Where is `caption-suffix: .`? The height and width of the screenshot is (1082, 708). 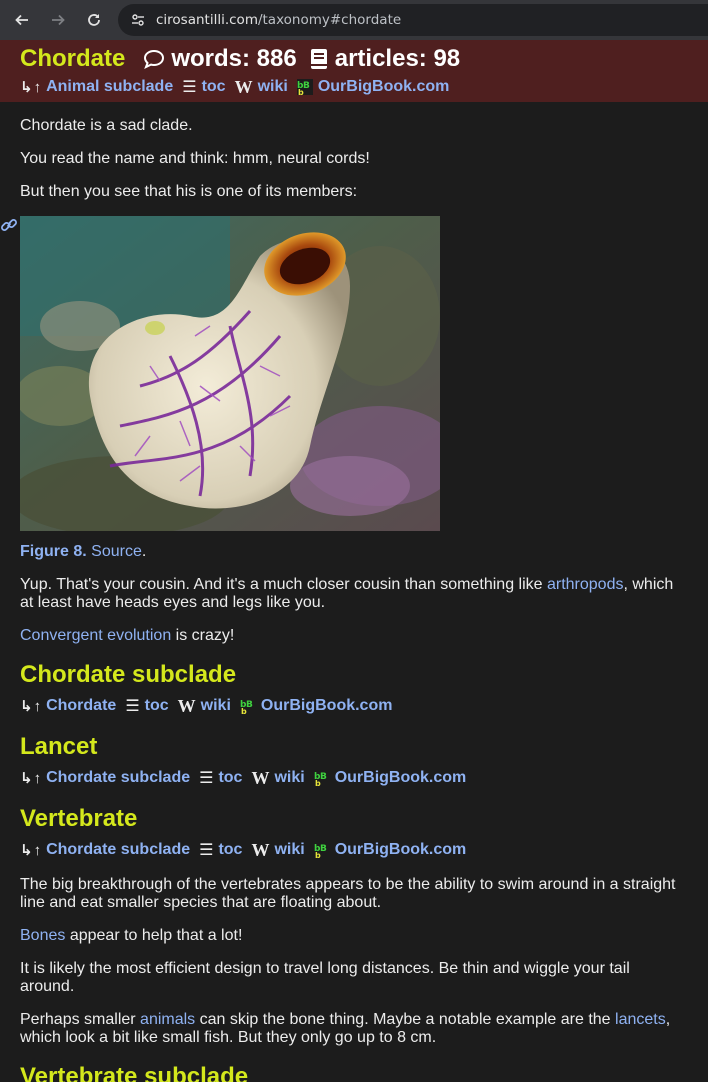
caption-suffix: . is located at coordinates (144, 551).